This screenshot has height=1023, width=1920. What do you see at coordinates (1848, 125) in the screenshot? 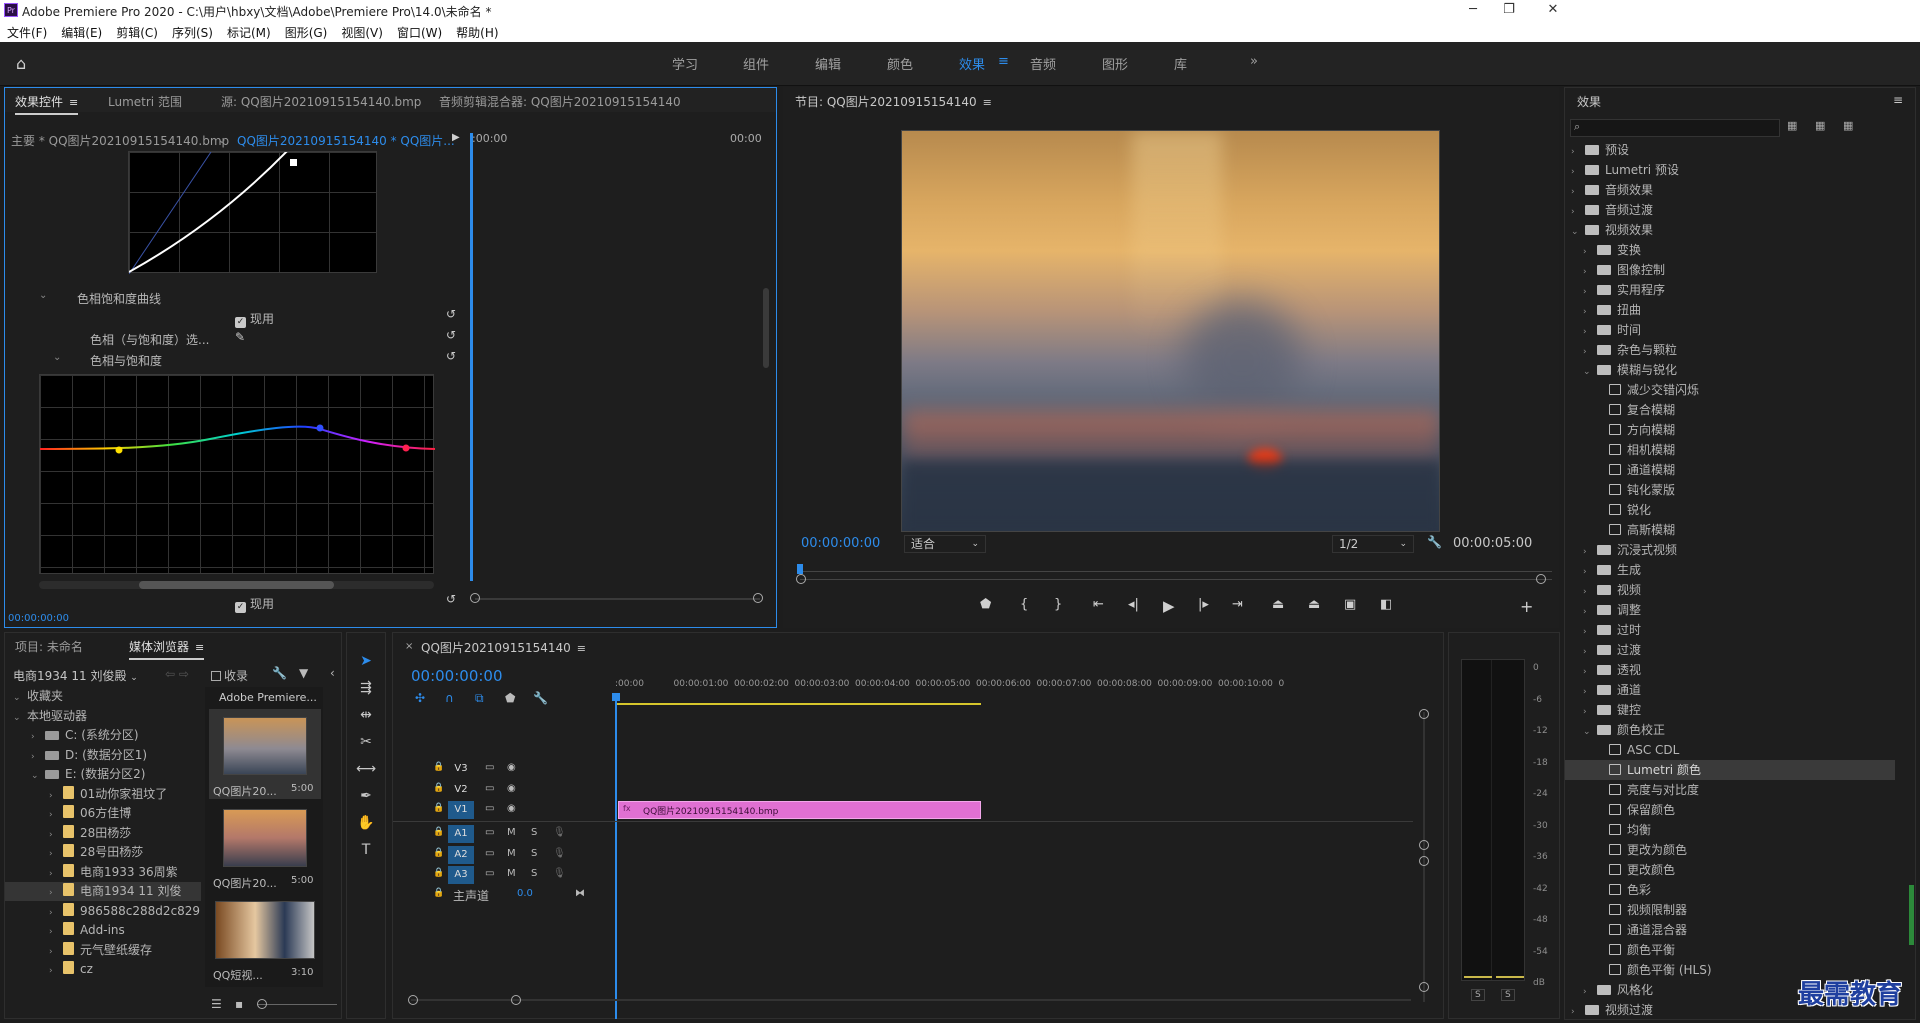
I see `yuv-effects-icon: ▦` at bounding box center [1848, 125].